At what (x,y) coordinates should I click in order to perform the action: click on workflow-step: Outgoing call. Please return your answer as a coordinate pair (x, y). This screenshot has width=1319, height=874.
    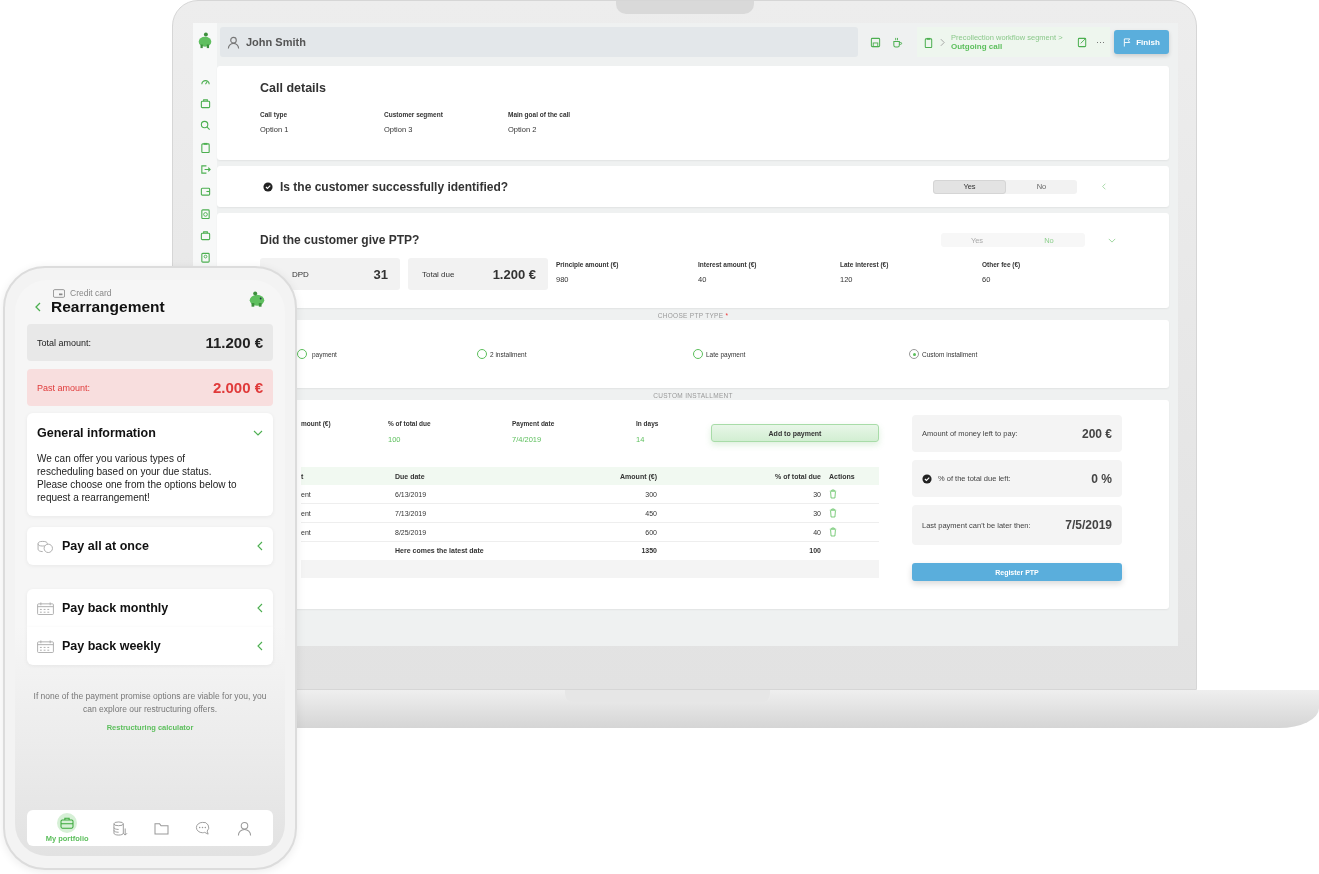
    Looking at the image, I should click on (1011, 46).